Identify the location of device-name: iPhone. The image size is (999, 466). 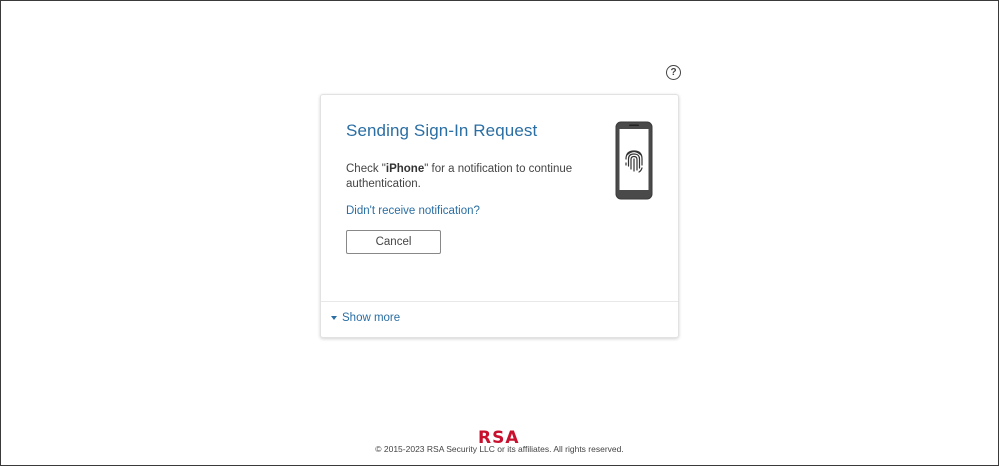
(405, 169).